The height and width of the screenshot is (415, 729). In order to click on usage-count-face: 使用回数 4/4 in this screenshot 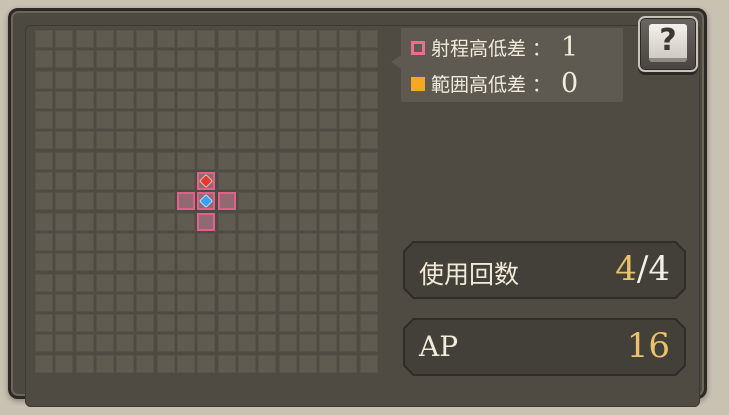, I will do `click(544, 270)`.